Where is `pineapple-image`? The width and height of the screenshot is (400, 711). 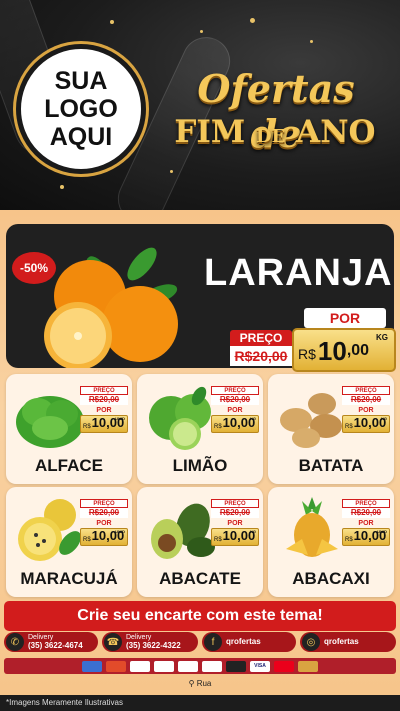 pineapple-image is located at coordinates (312, 527).